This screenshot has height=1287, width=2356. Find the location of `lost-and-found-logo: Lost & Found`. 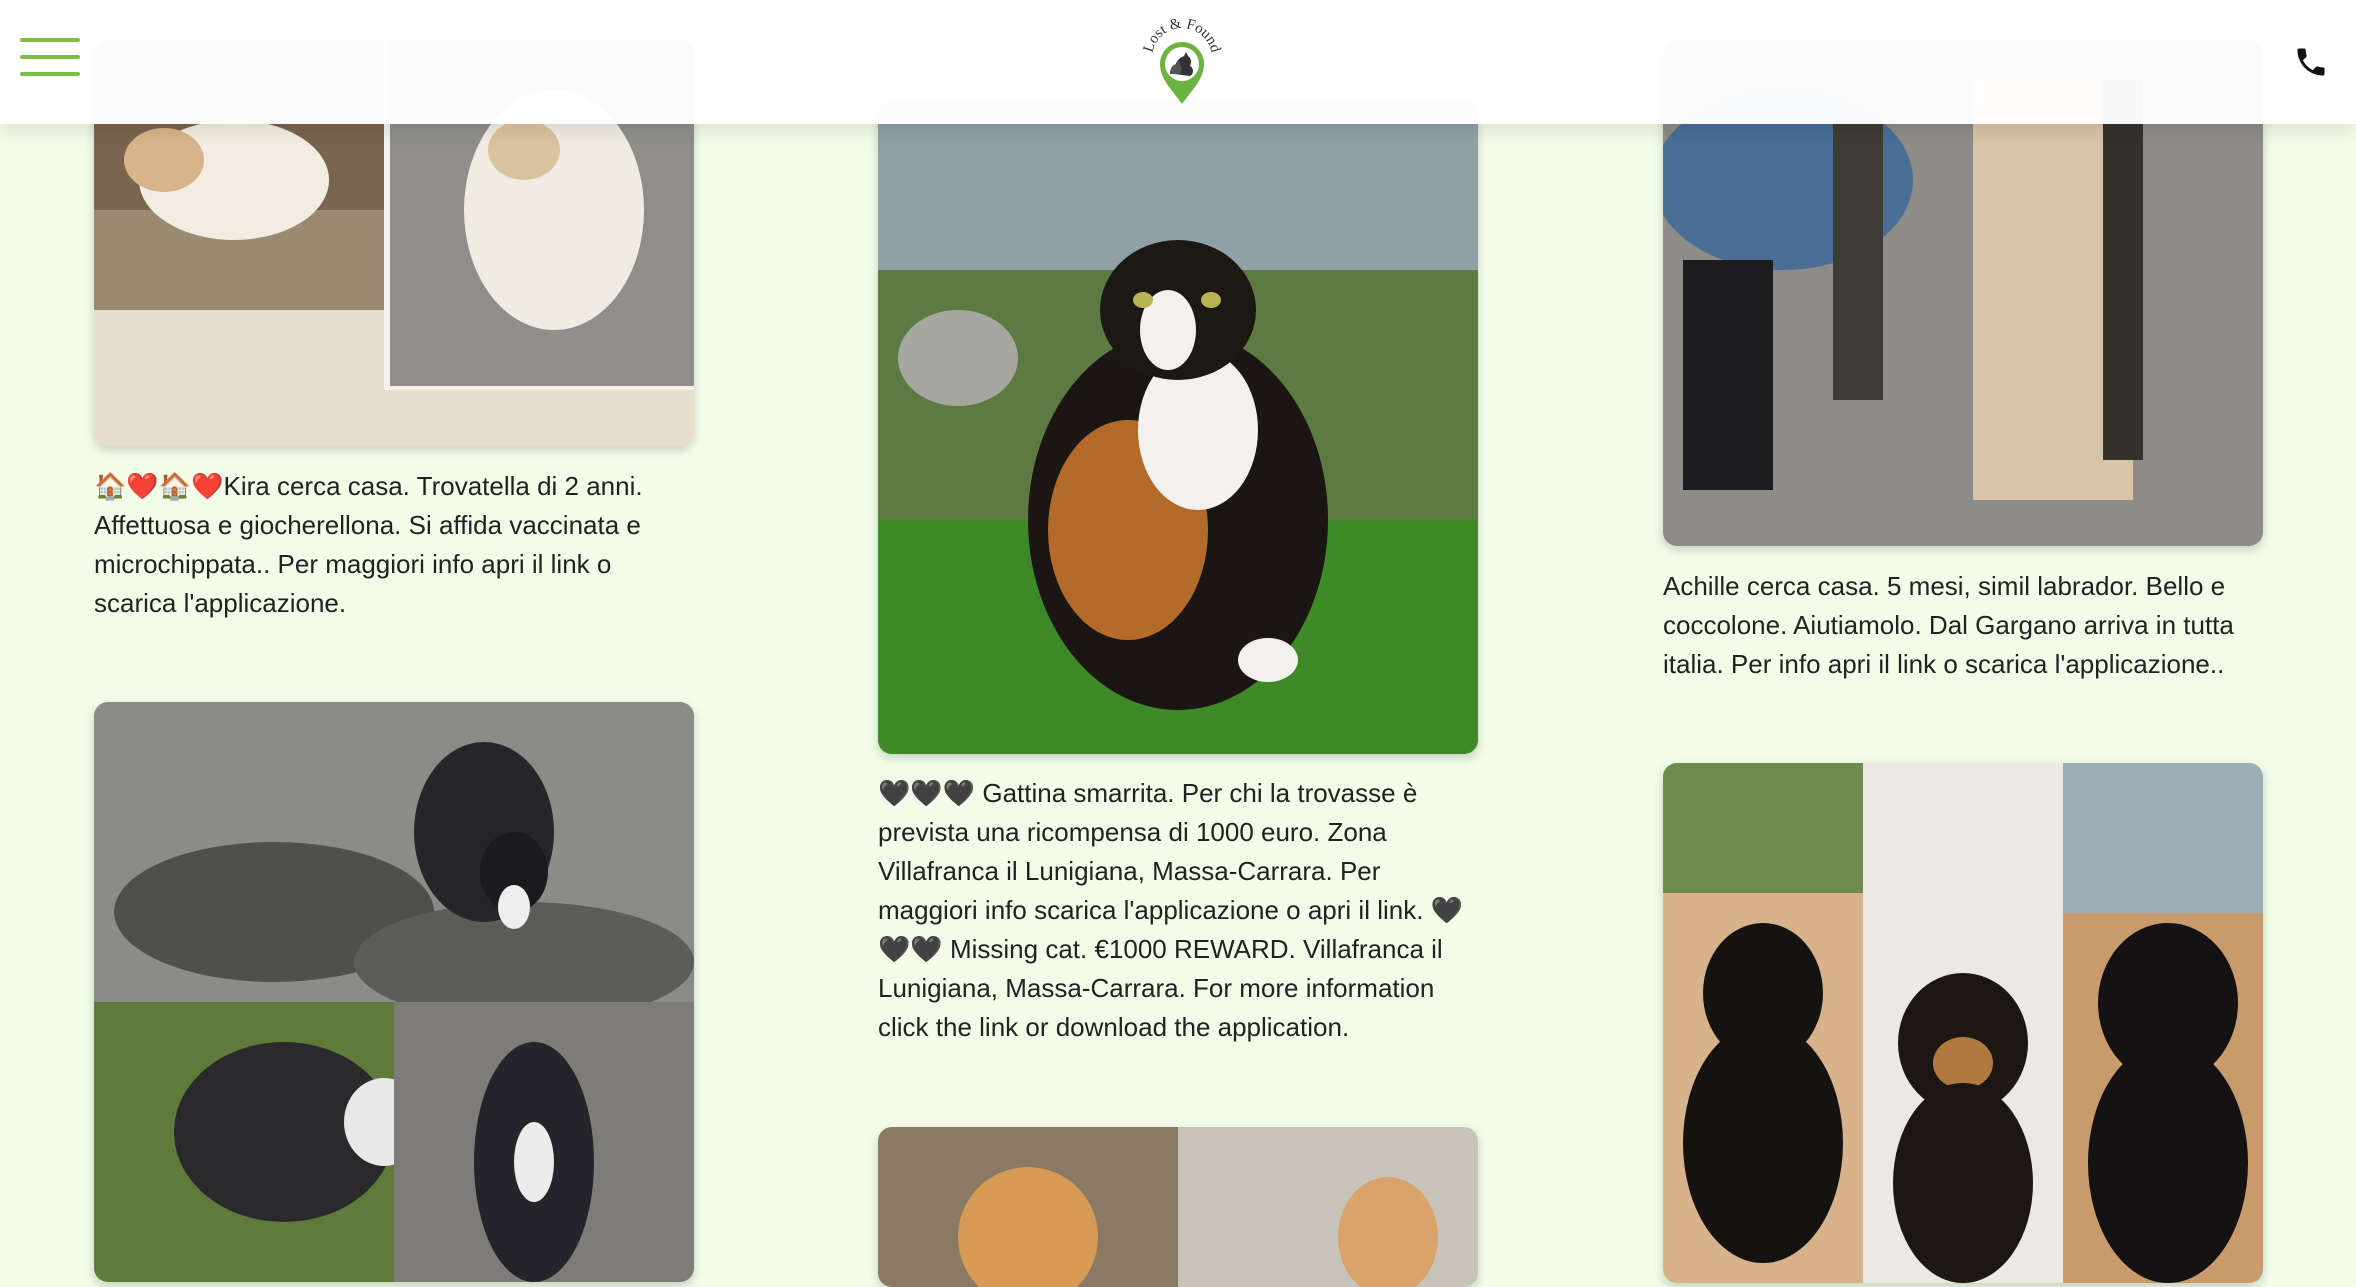

lost-and-found-logo: Lost & Found is located at coordinates (1182, 62).